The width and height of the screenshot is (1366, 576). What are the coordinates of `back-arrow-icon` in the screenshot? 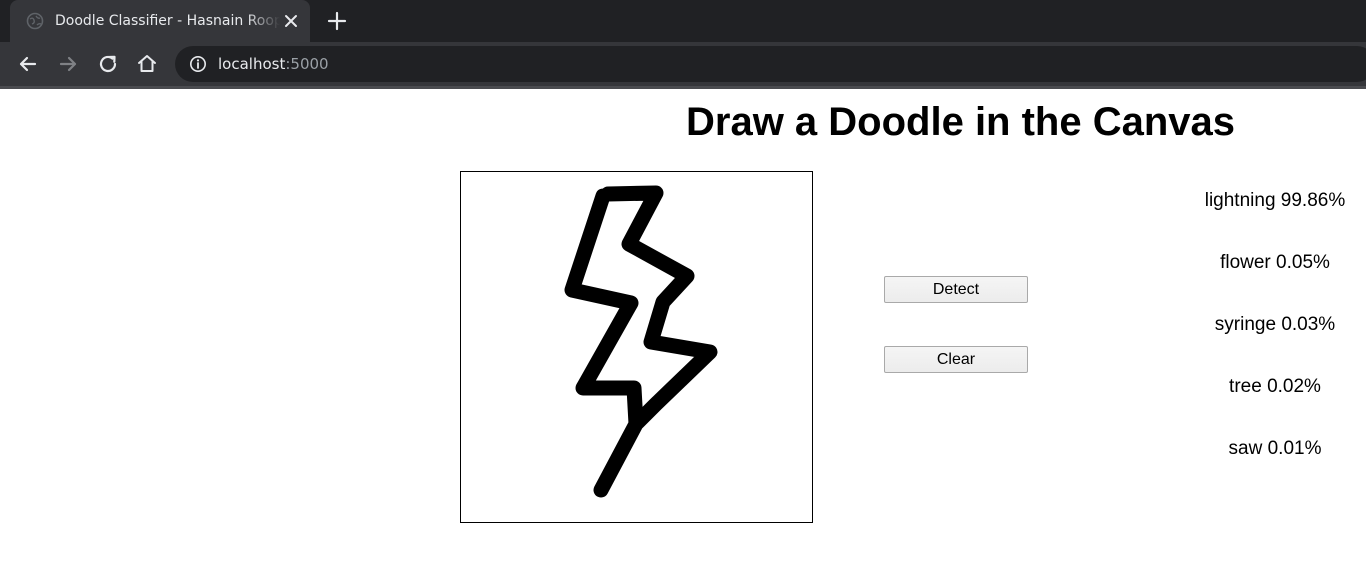 It's located at (28, 64).